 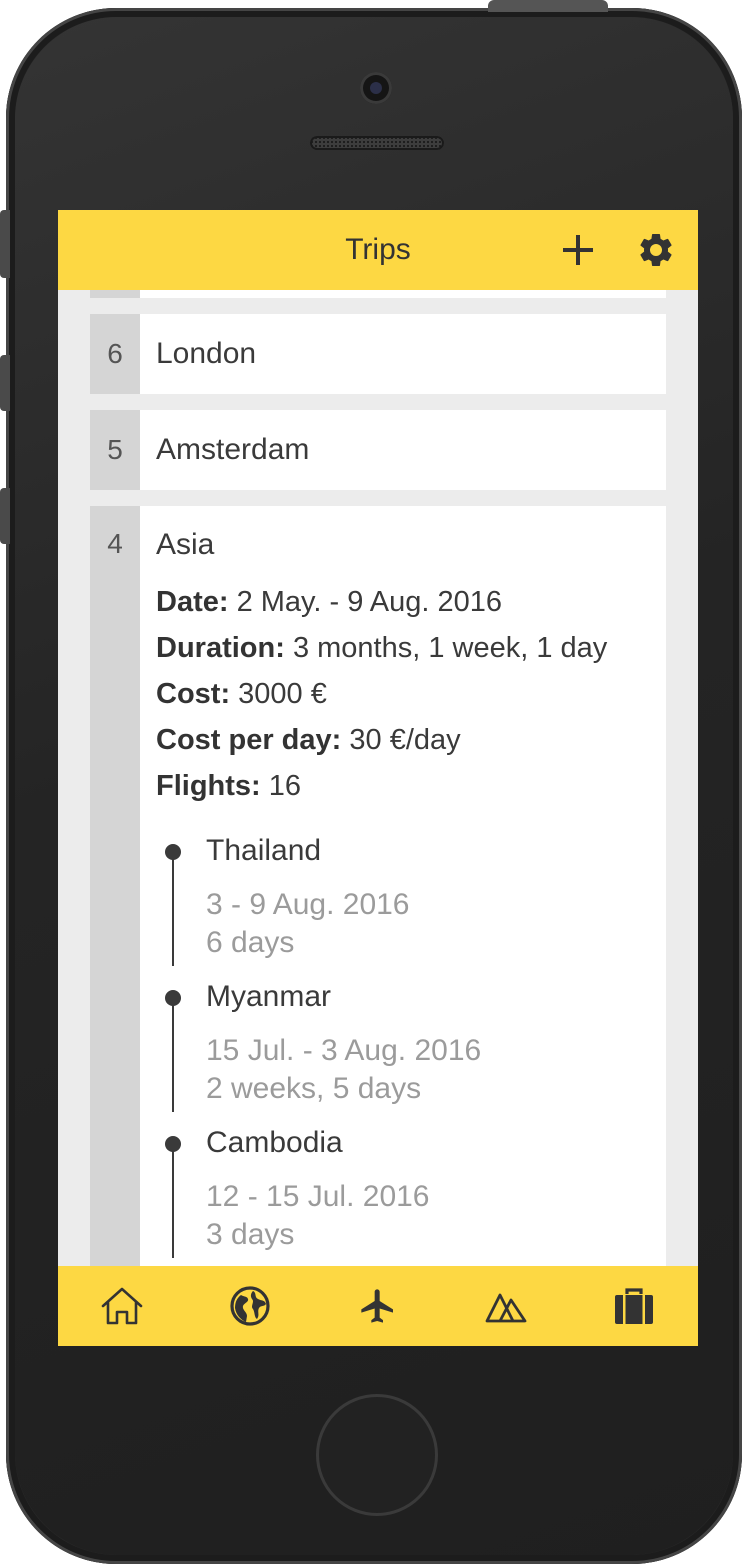 What do you see at coordinates (185, 544) in the screenshot?
I see `trip-title: Asia` at bounding box center [185, 544].